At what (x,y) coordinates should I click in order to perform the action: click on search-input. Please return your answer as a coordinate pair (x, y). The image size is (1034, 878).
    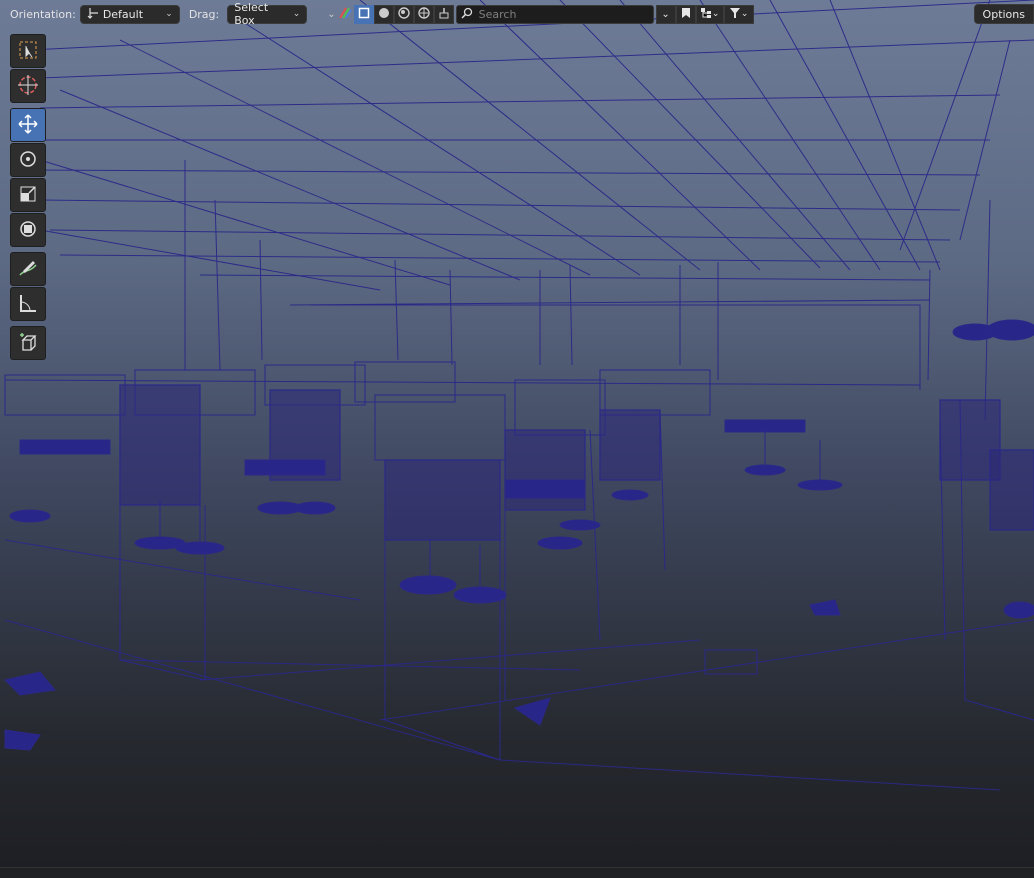
    Looking at the image, I should click on (563, 14).